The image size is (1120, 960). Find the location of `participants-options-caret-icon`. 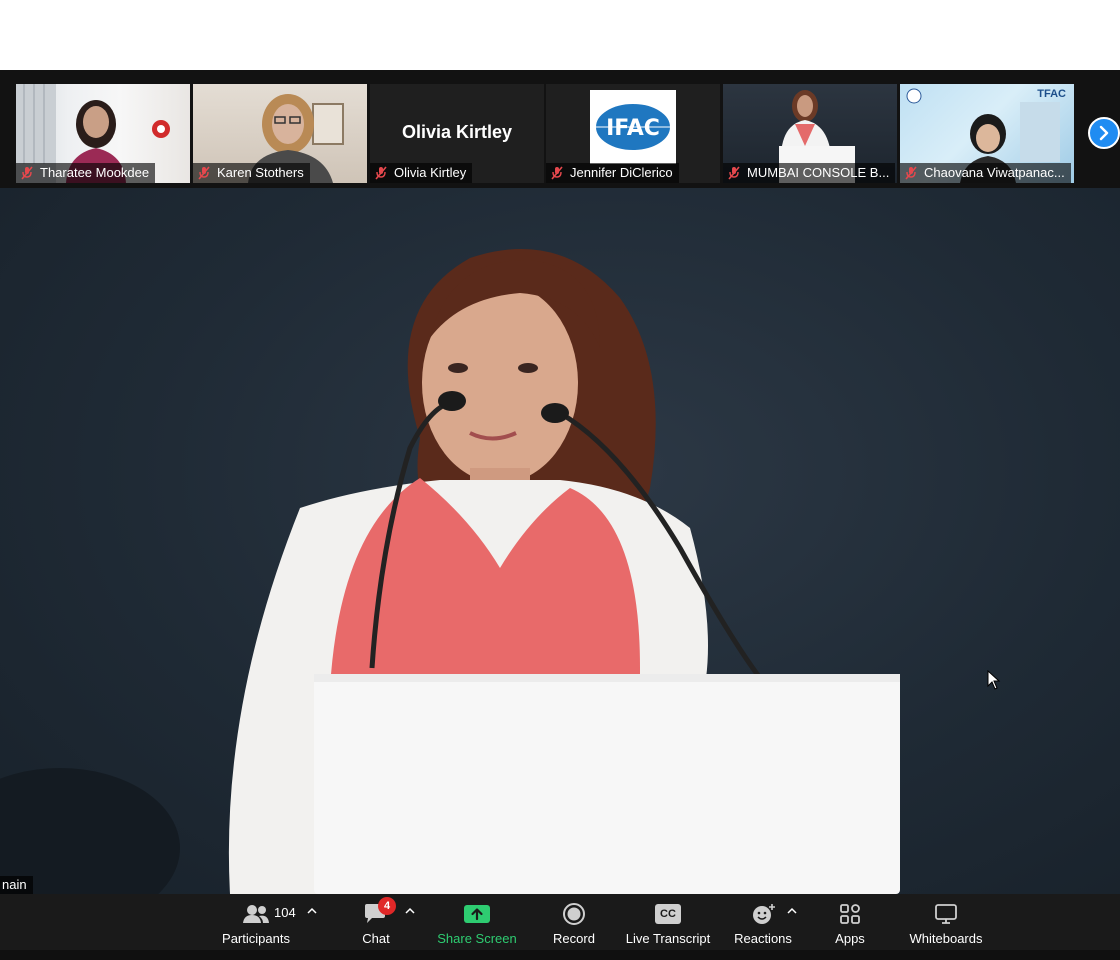

participants-options-caret-icon is located at coordinates (312, 911).